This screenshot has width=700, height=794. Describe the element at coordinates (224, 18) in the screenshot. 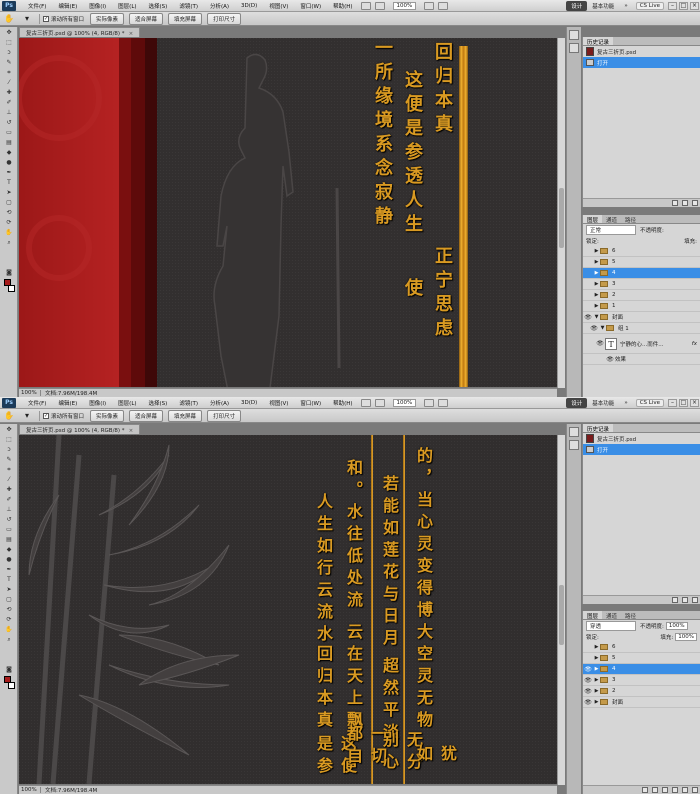

I see `print-size-button: 打印尺寸` at that location.